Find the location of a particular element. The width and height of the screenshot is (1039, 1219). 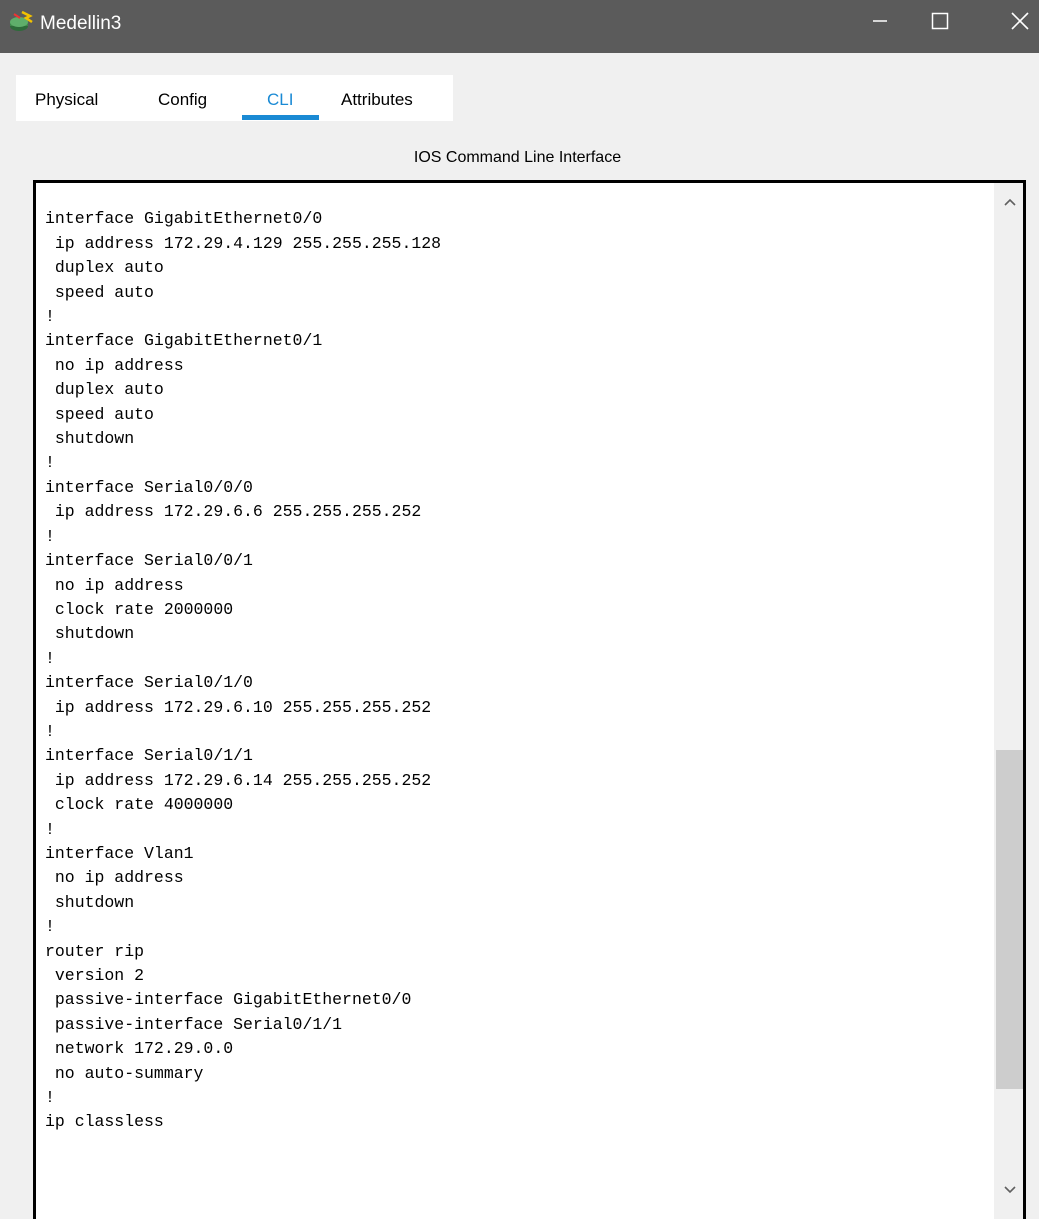

cli-line: clock rate 2000000 is located at coordinates (139, 609).